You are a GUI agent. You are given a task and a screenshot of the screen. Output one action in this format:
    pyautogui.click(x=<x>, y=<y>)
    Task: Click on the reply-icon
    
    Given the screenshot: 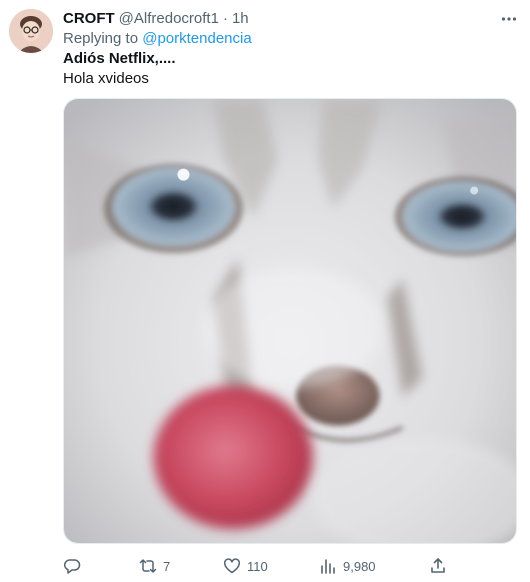 What is the action you would take?
    pyautogui.click(x=72, y=566)
    